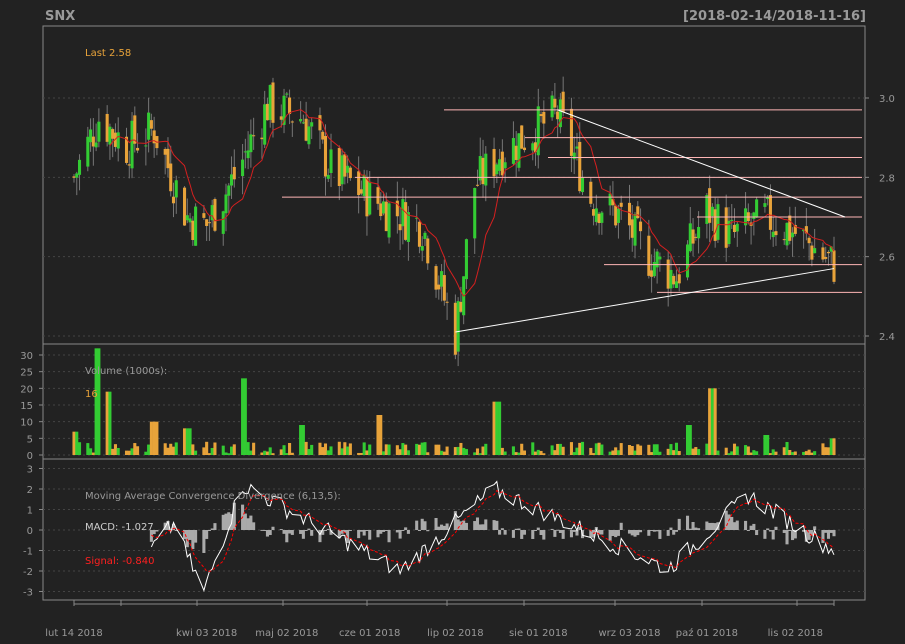 This screenshot has height=644, width=905. What do you see at coordinates (286, 633) in the screenshot?
I see `x-tick-label: maj 02 2018` at bounding box center [286, 633].